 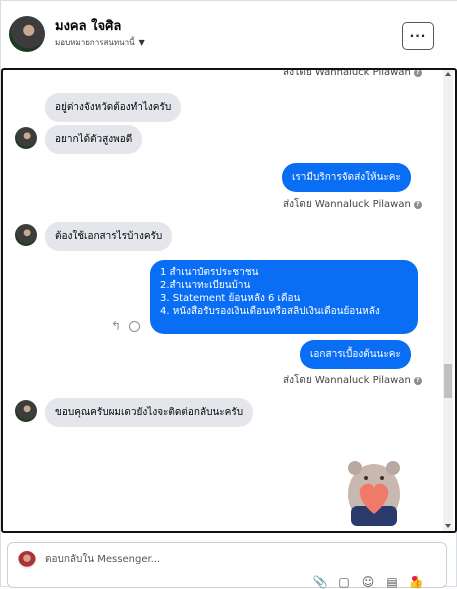 I want to click on conversation-header: มงคล ใจศิล มอบหมายการสนทนานี้ ▼ ···, so click(x=229, y=35).